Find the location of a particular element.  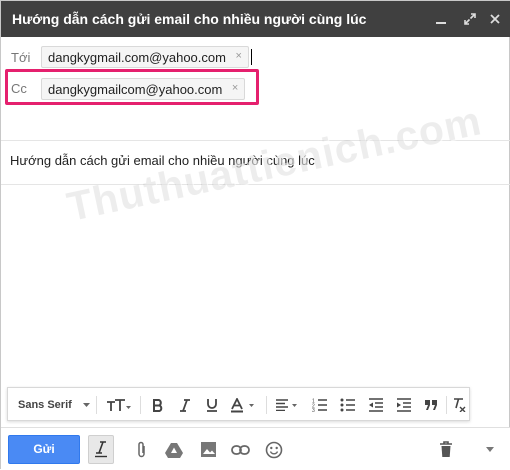

to-recipient-address: dangkygmail.com@yahoo.com is located at coordinates (137, 57).